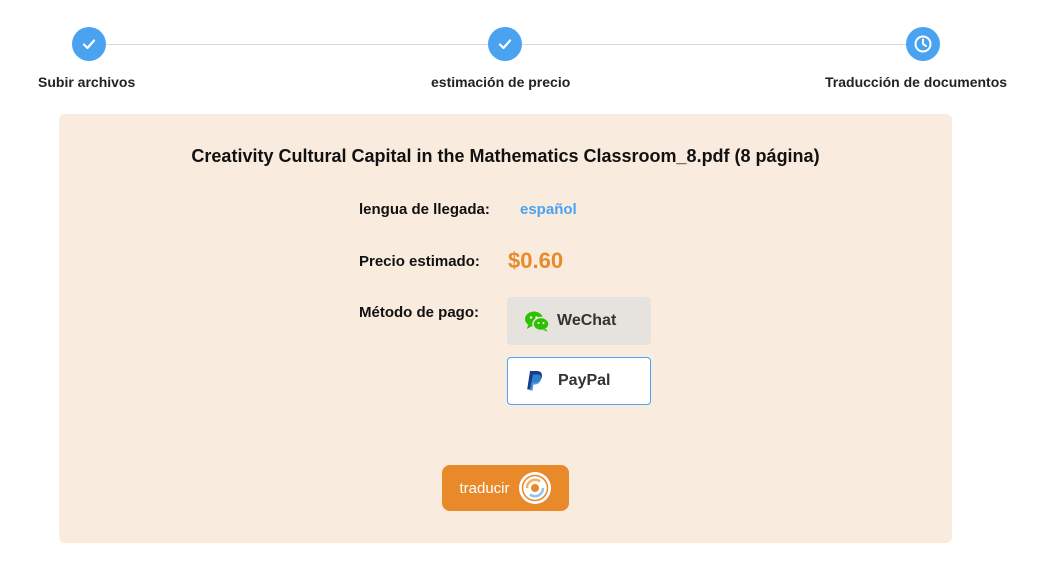 Image resolution: width=1046 pixels, height=561 pixels. I want to click on step-2-check-icon, so click(505, 44).